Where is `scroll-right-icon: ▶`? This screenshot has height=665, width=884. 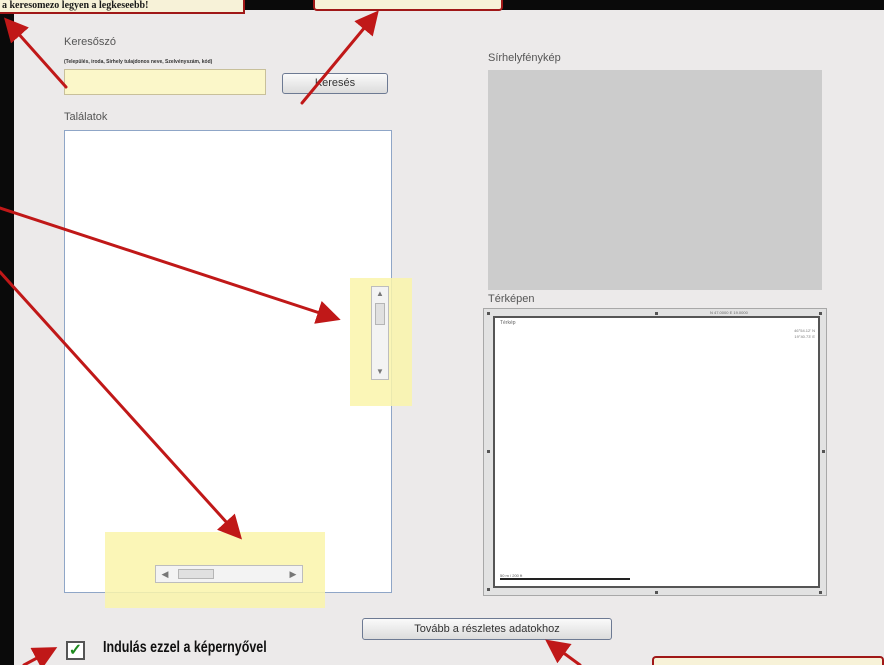 scroll-right-icon: ▶ is located at coordinates (293, 574).